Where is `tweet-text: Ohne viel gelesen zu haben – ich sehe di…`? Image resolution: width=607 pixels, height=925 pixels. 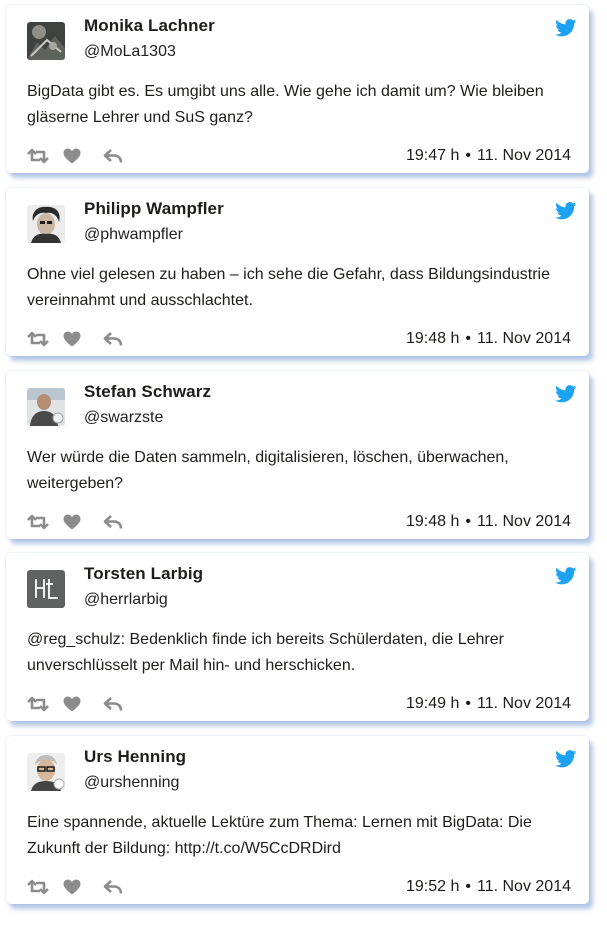 tweet-text: Ohne viel gelesen zu haben – ich sehe di… is located at coordinates (289, 287).